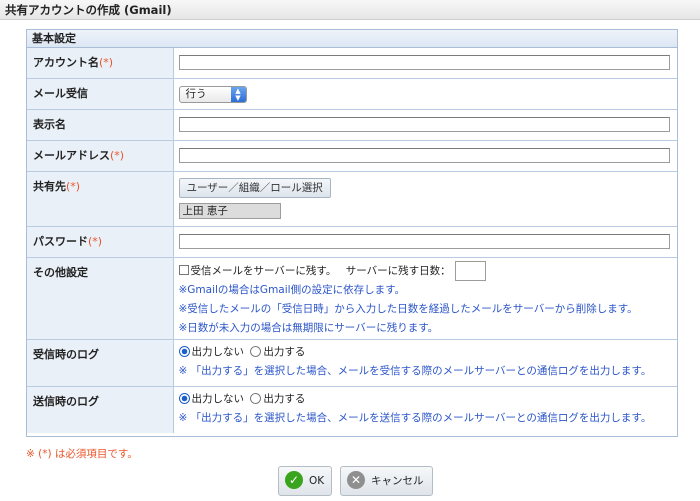 The image size is (700, 501). I want to click on window-title: 共有アカウントの作成 (Gmail), so click(350, 10).